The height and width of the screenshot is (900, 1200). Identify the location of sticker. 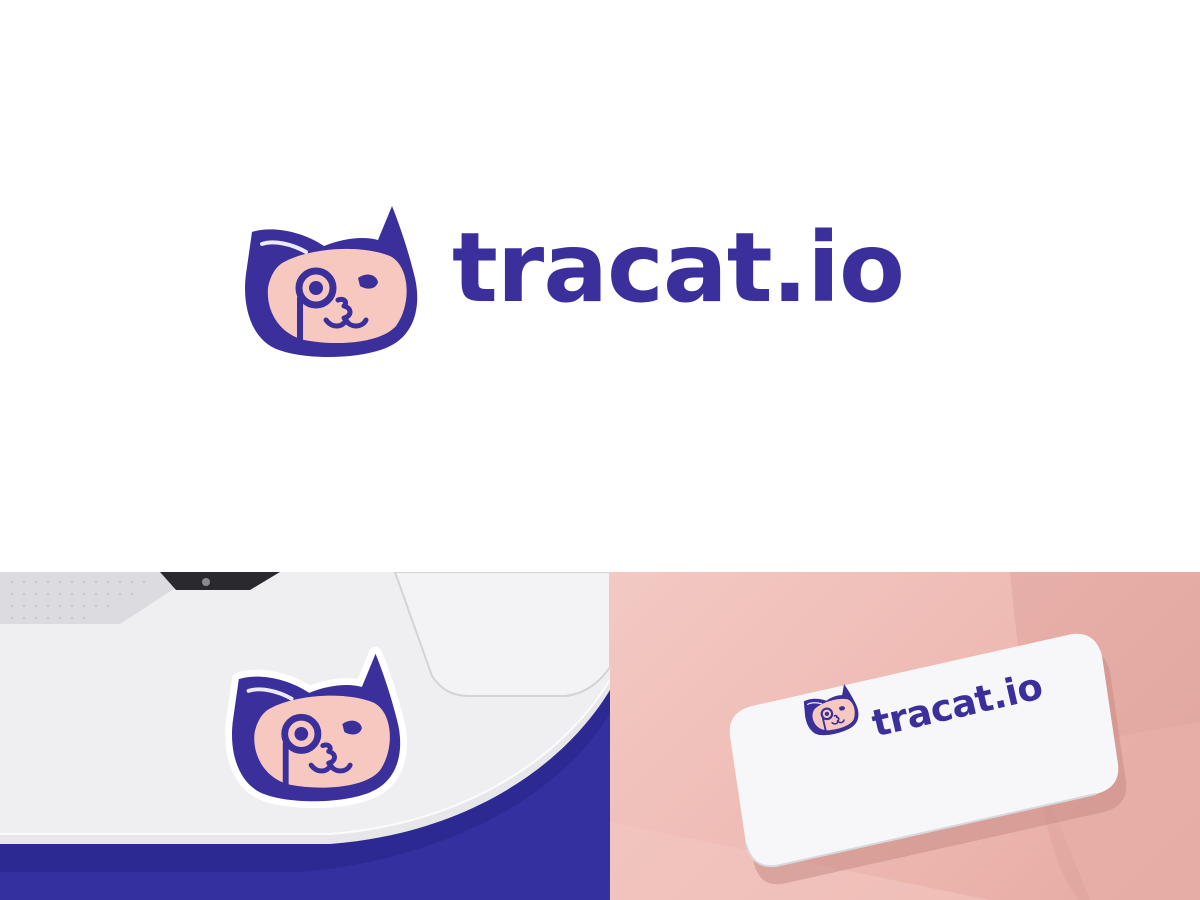
(315, 728).